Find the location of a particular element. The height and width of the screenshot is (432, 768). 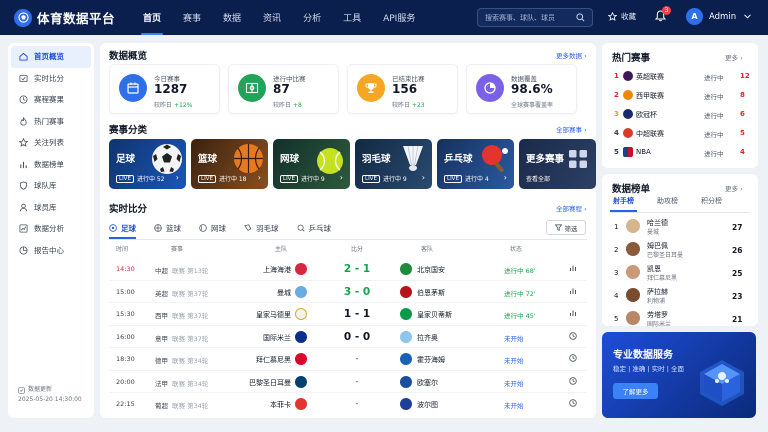

learn-more-button: 了解更多 is located at coordinates (635, 391).